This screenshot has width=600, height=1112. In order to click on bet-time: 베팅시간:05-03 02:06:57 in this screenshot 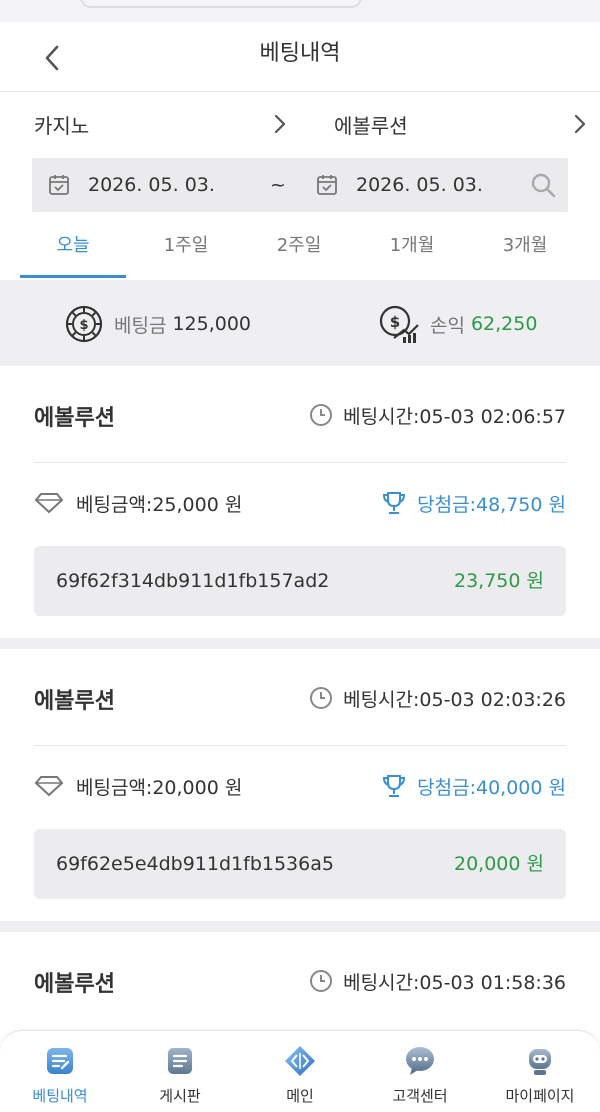, I will do `click(437, 415)`.